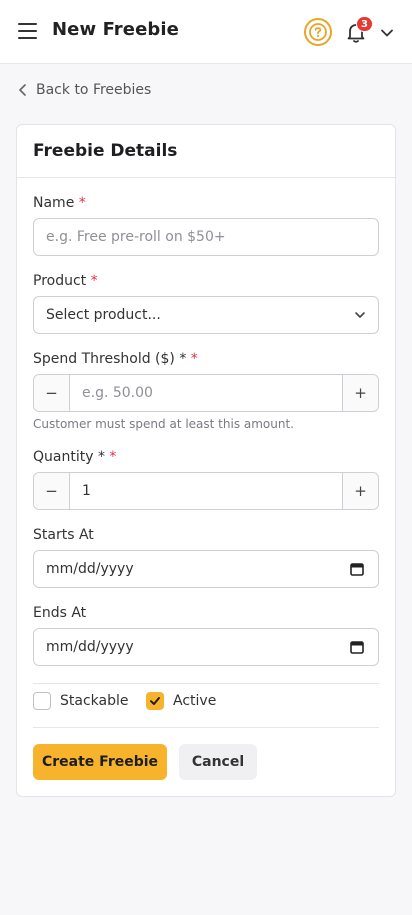  What do you see at coordinates (22, 90) in the screenshot?
I see `chevron-left-icon` at bounding box center [22, 90].